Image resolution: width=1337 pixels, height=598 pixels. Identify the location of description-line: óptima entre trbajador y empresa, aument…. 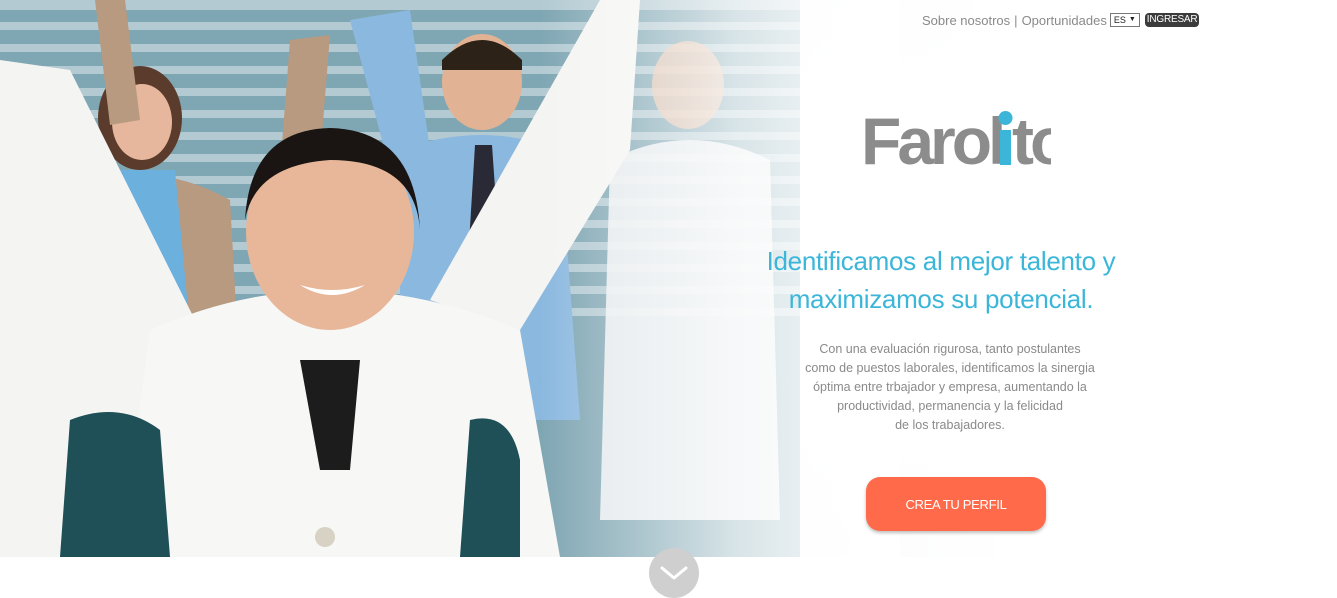
(950, 387).